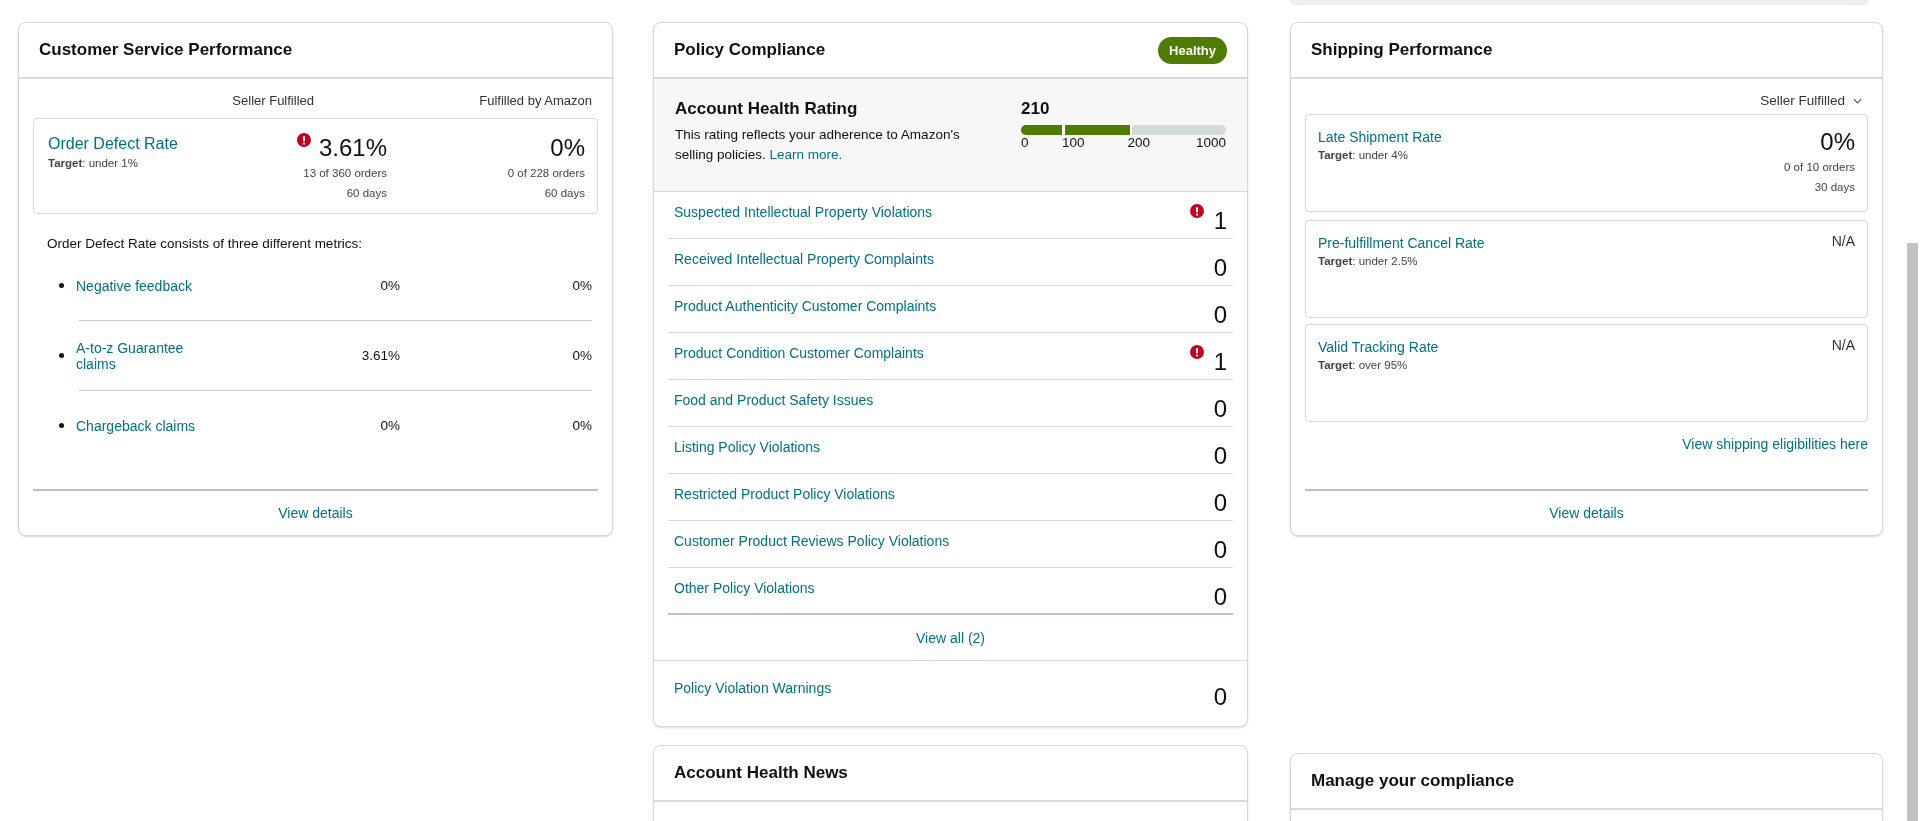 The image size is (1920, 821). Describe the element at coordinates (774, 400) in the screenshot. I see `policy-link: Food and Product Safety Issues` at that location.